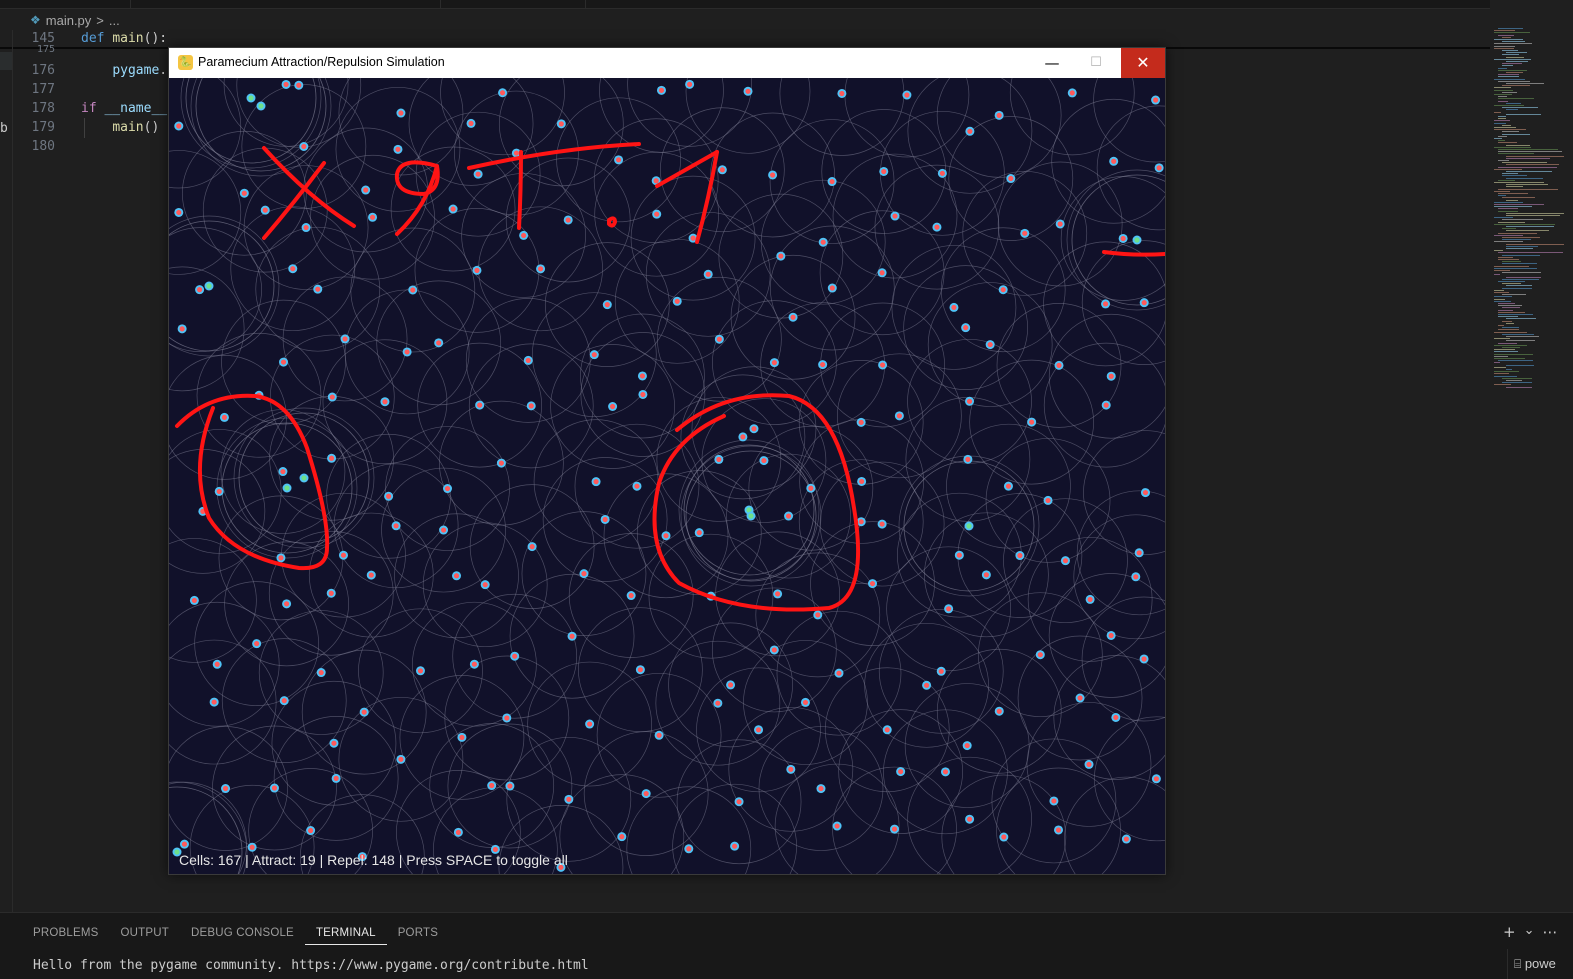 The image size is (1573, 979). What do you see at coordinates (418, 934) in the screenshot?
I see `tab-ports: PORTS` at bounding box center [418, 934].